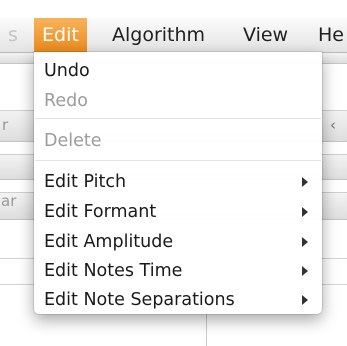 This screenshot has height=346, width=347. Describe the element at coordinates (139, 300) in the screenshot. I see `menu-item-label: Edit Note Separations` at that location.